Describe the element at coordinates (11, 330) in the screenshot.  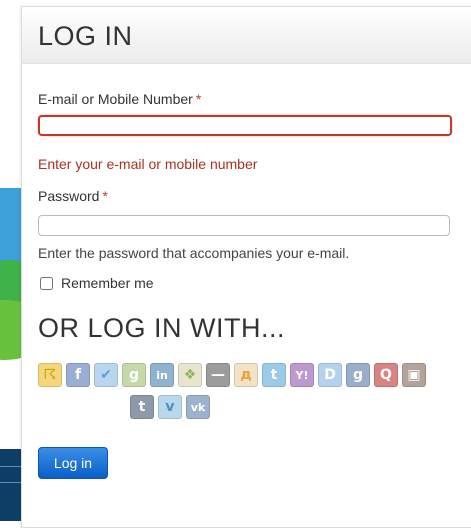
I see `background-hill-light` at that location.